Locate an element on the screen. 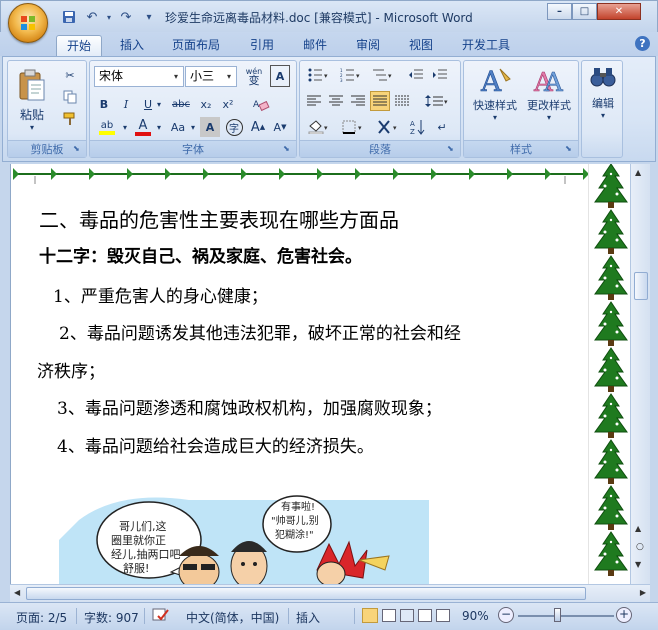 Image resolution: width=658 pixels, height=630 pixels. previous-page-icon: ▲ is located at coordinates (638, 528).